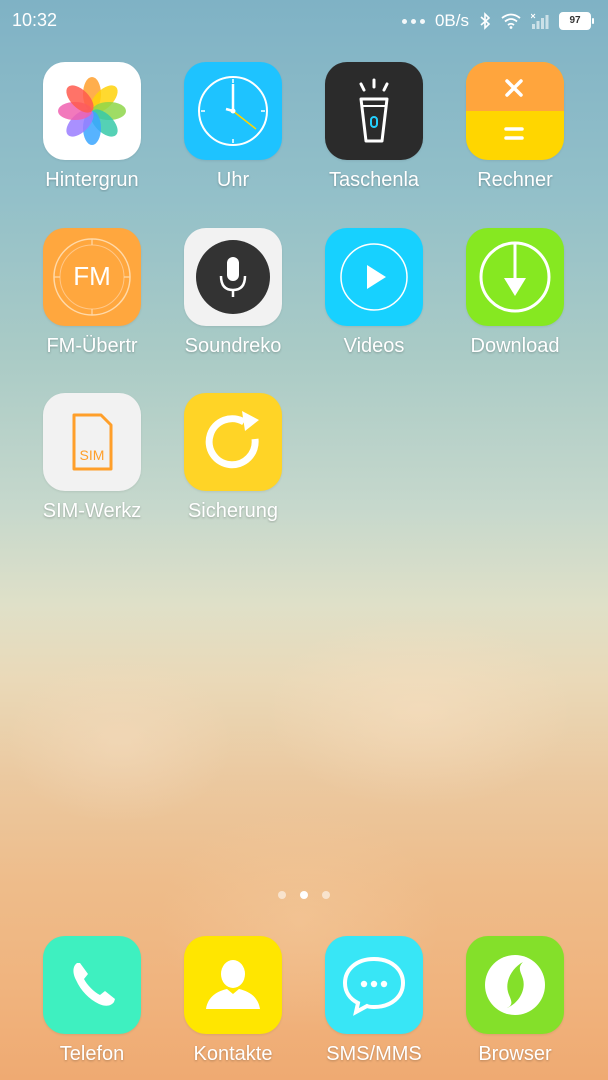 This screenshot has height=1080, width=608. What do you see at coordinates (233, 442) in the screenshot?
I see `backup-icon` at bounding box center [233, 442].